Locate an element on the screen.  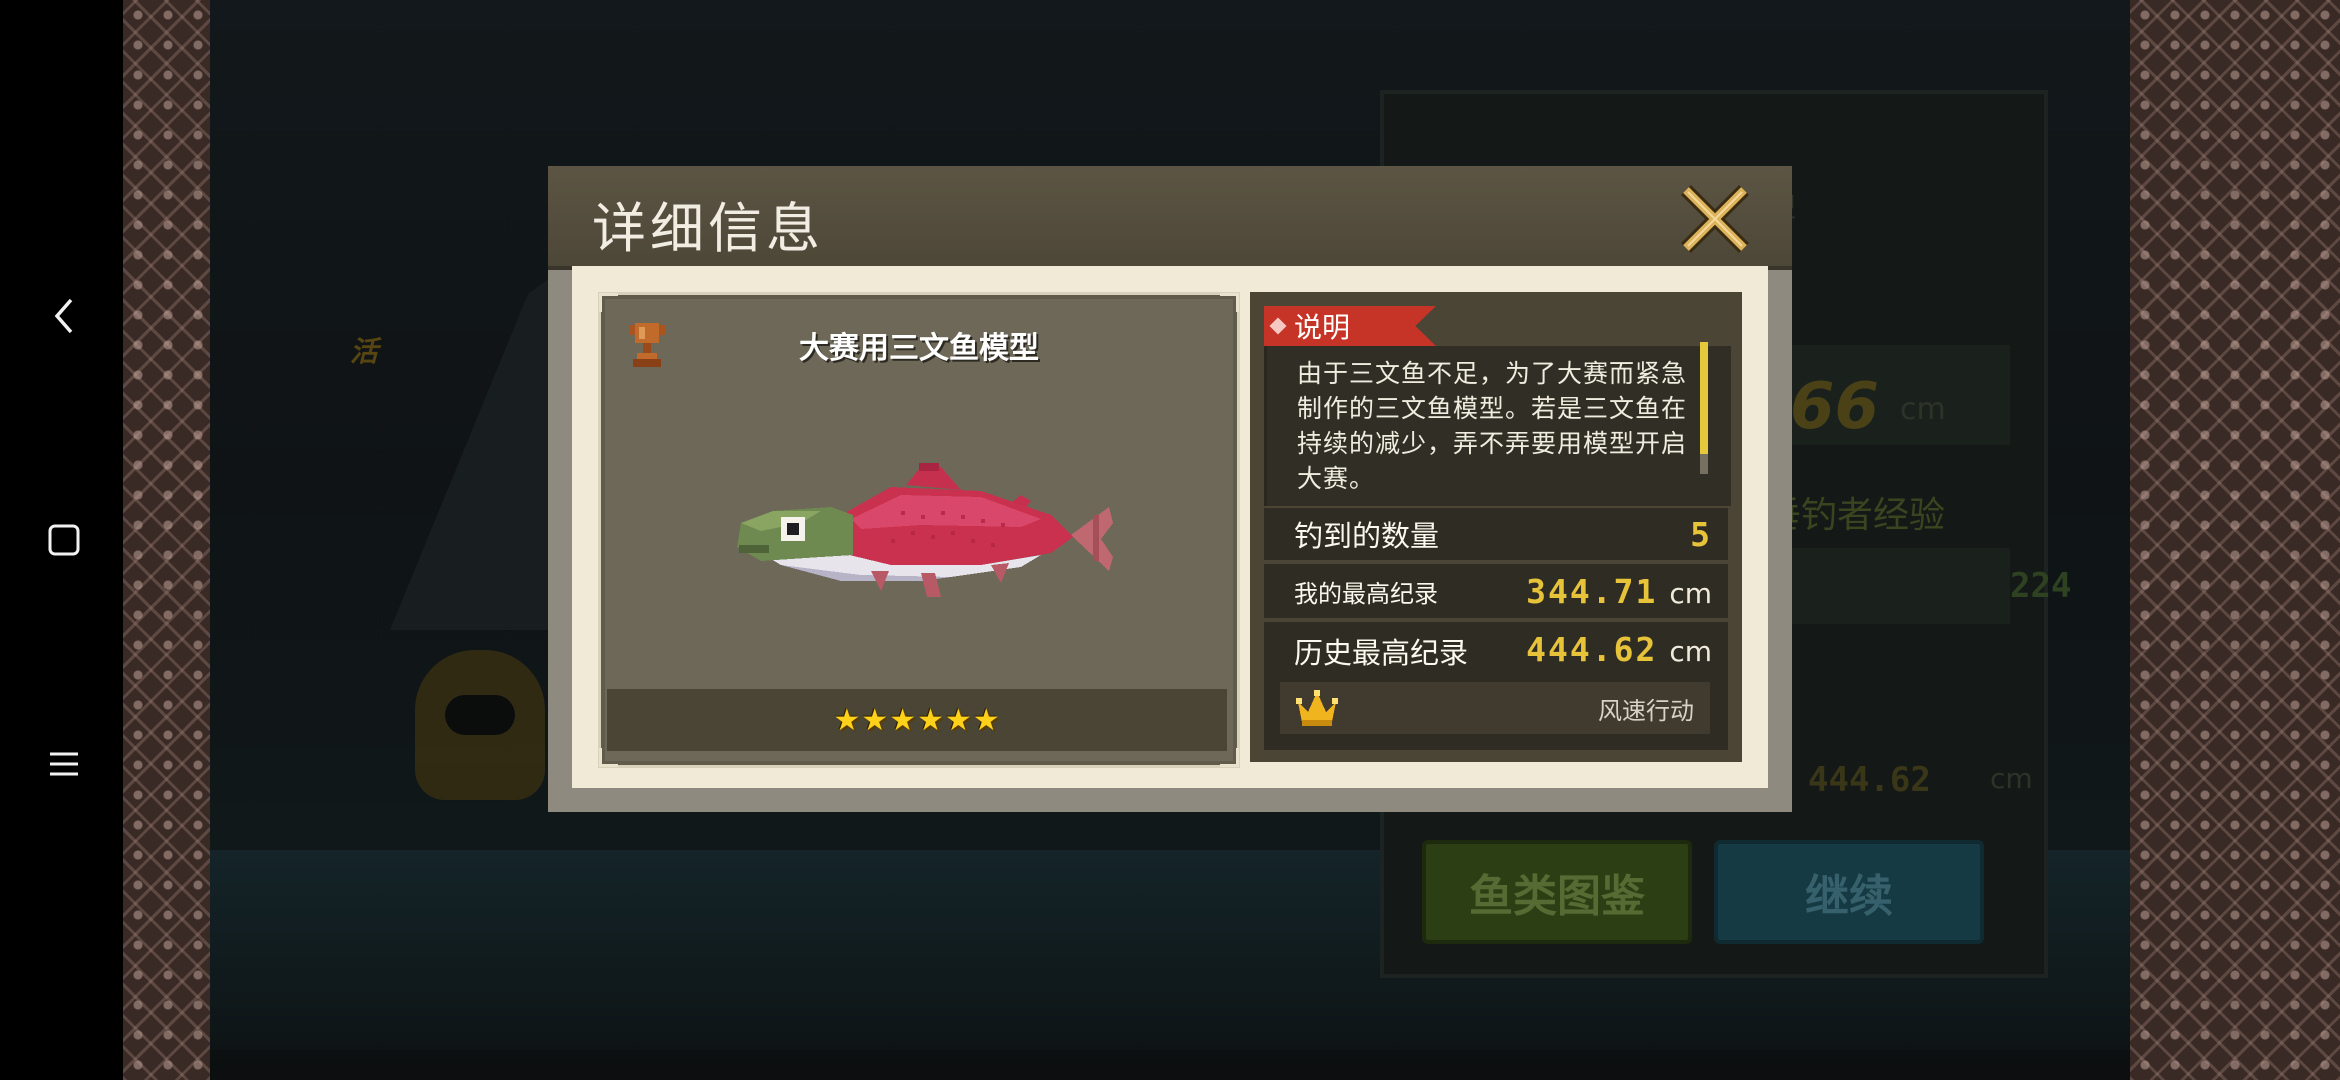
chevron-left-icon is located at coordinates (63, 316).